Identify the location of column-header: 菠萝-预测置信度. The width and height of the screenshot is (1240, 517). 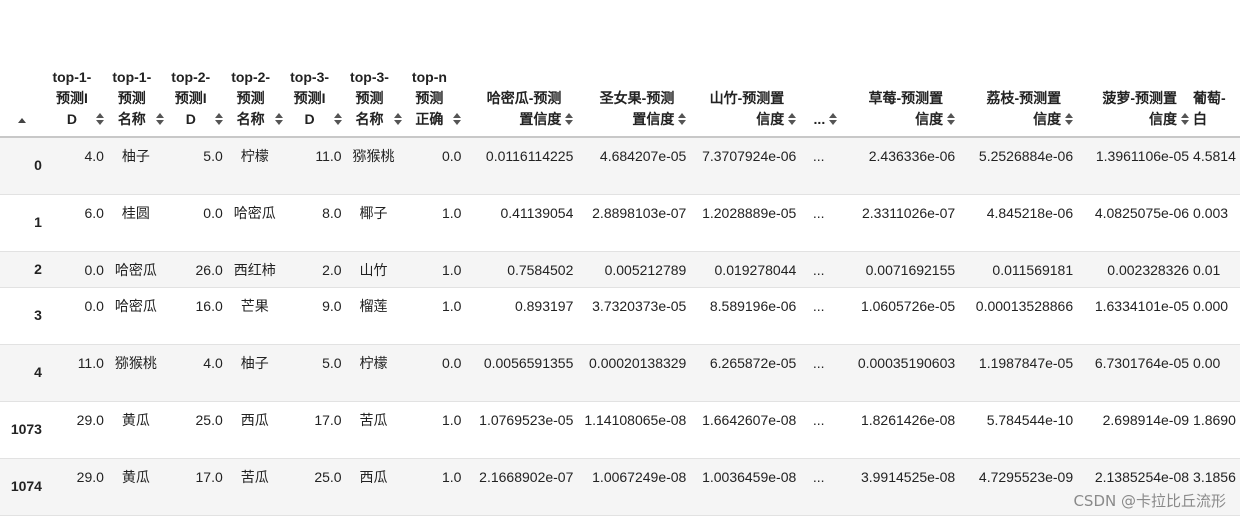
(1135, 69).